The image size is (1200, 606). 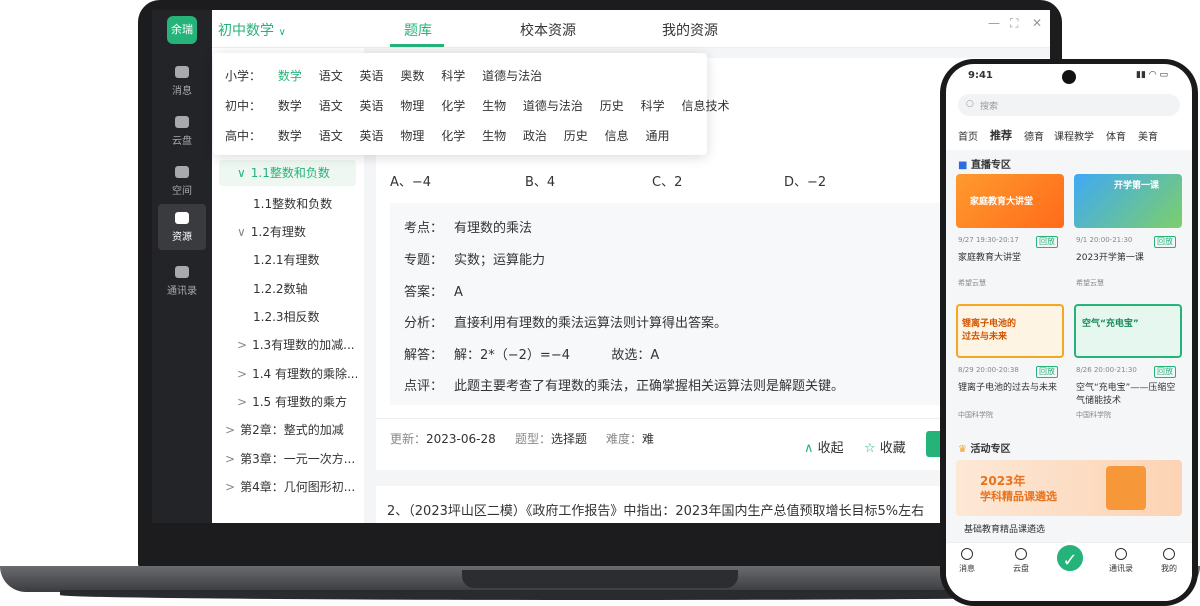 I want to click on tab-question-bank: 题库, so click(x=418, y=30).